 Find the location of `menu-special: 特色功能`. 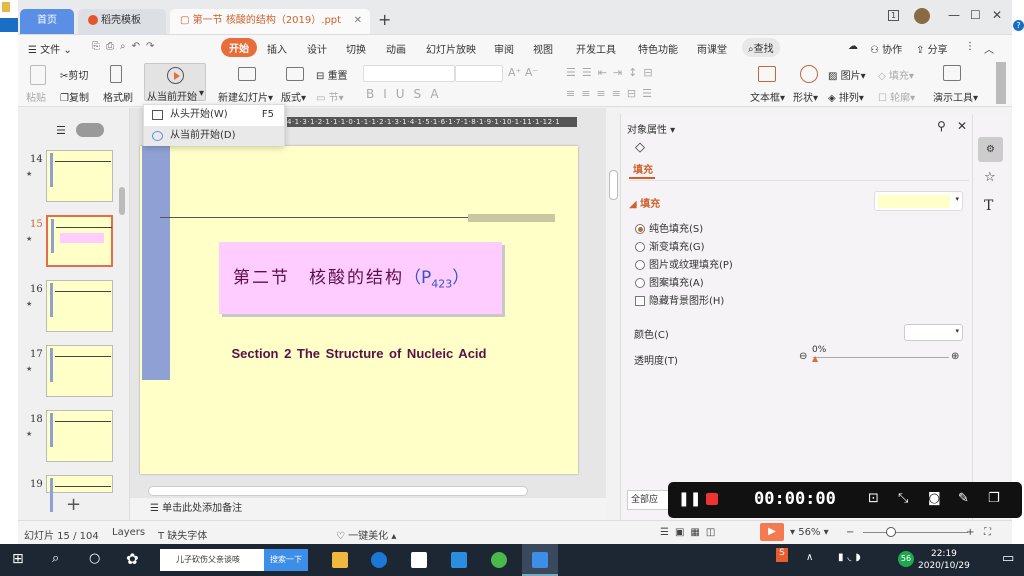

menu-special: 特色功能 is located at coordinates (658, 48).